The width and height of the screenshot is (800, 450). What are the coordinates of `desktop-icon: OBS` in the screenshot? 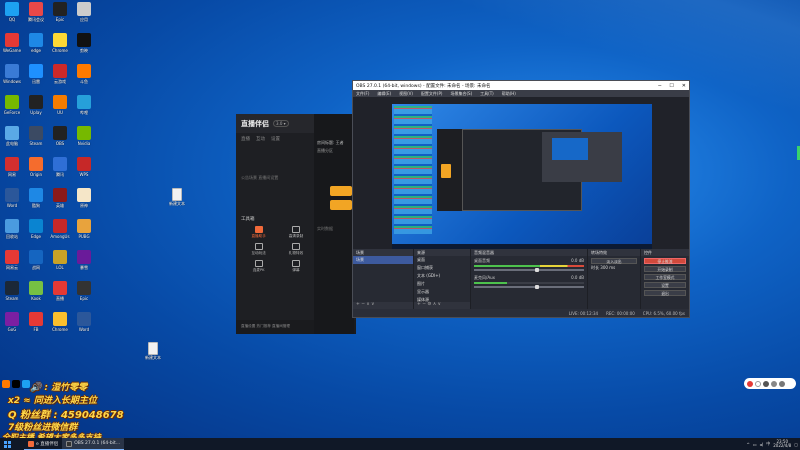 It's located at (60, 136).